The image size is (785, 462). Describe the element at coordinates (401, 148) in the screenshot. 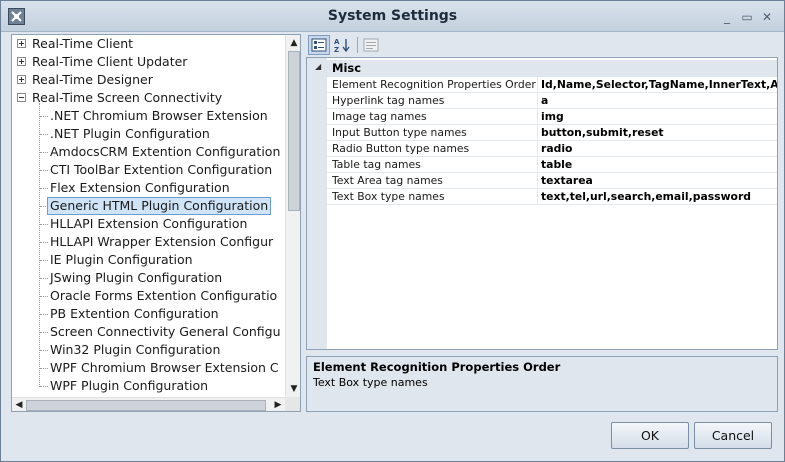

I see `property-name: Radio Button type names` at that location.